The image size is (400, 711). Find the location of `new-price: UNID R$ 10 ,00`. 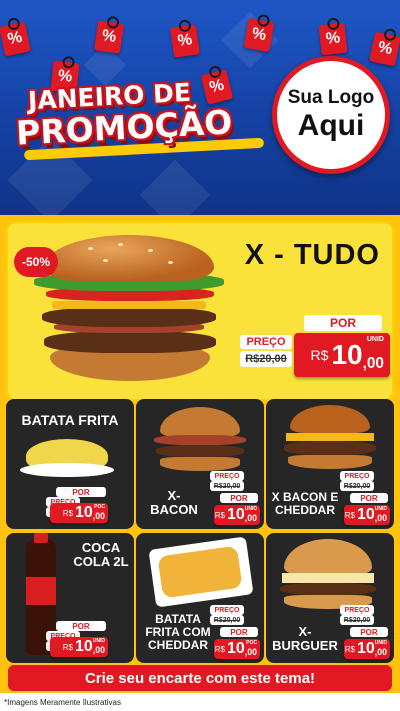

new-price: UNID R$ 10 ,00 is located at coordinates (342, 355).